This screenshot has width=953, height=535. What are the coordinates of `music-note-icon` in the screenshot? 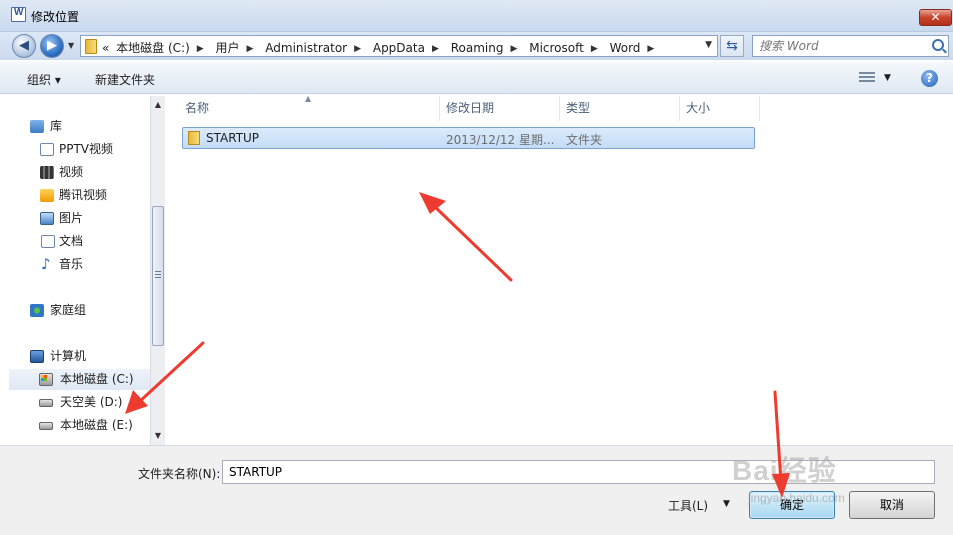 It's located at (47, 264).